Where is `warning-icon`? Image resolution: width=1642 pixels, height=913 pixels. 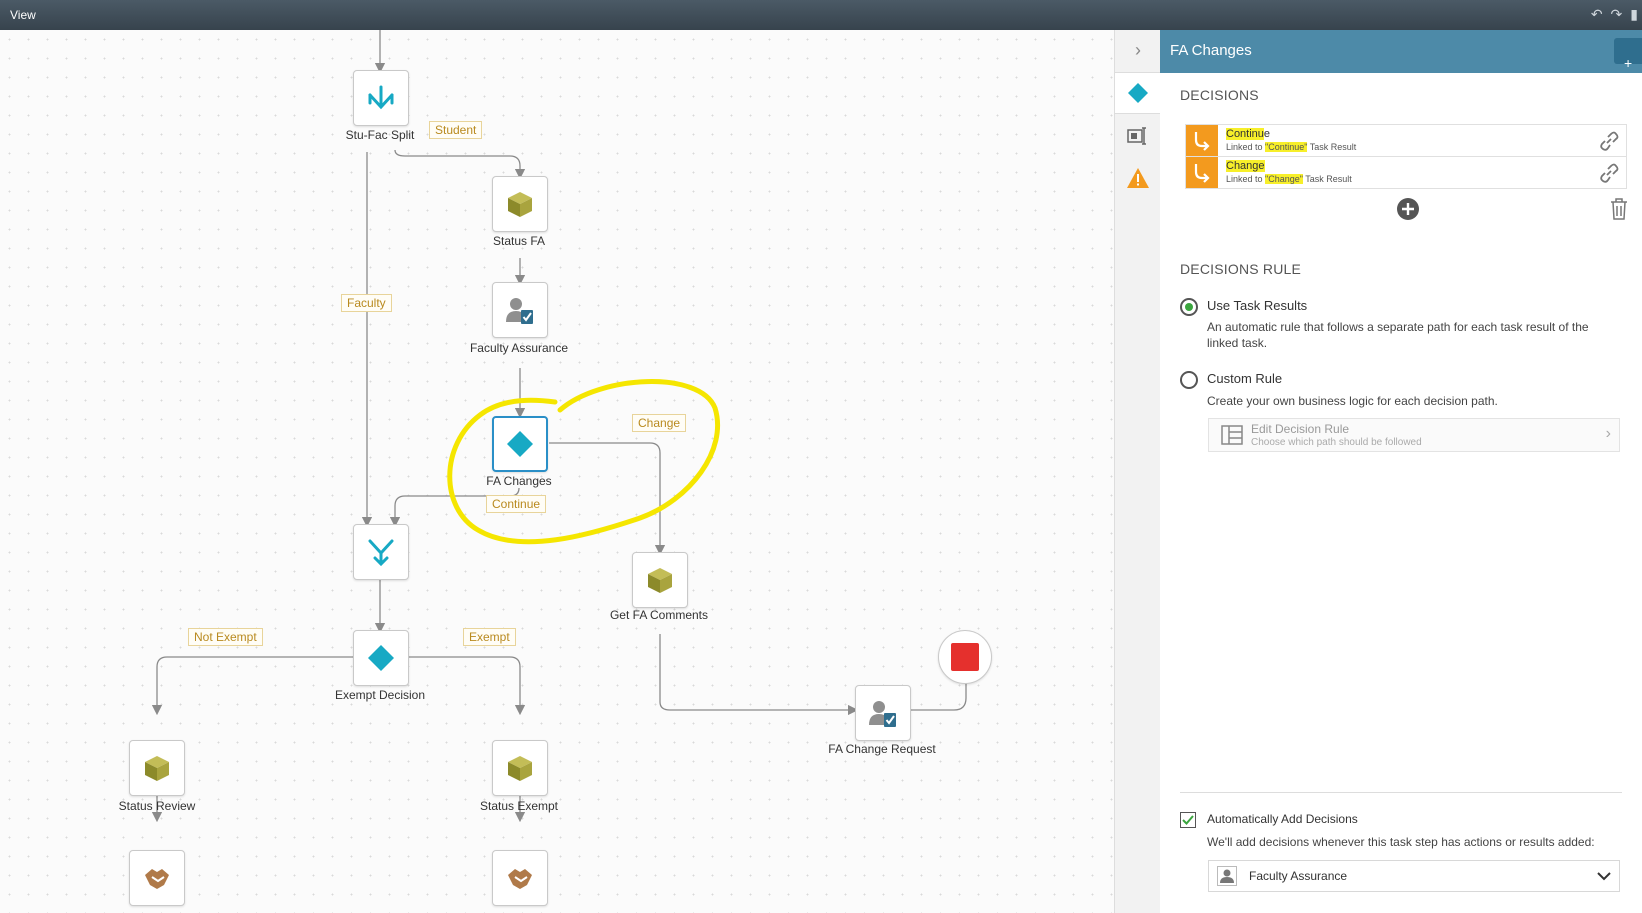 warning-icon is located at coordinates (1138, 178).